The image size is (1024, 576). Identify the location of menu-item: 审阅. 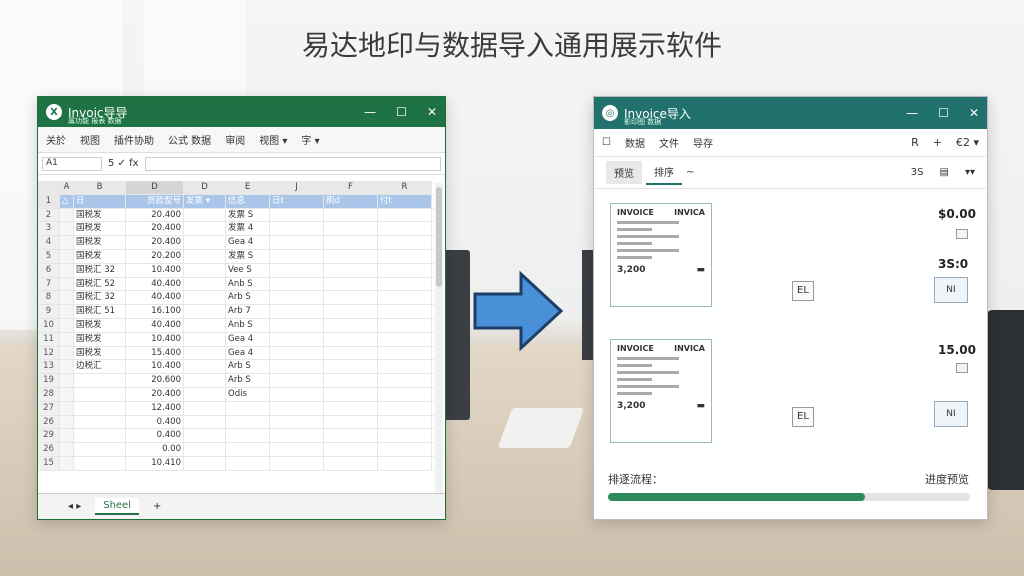
(235, 139).